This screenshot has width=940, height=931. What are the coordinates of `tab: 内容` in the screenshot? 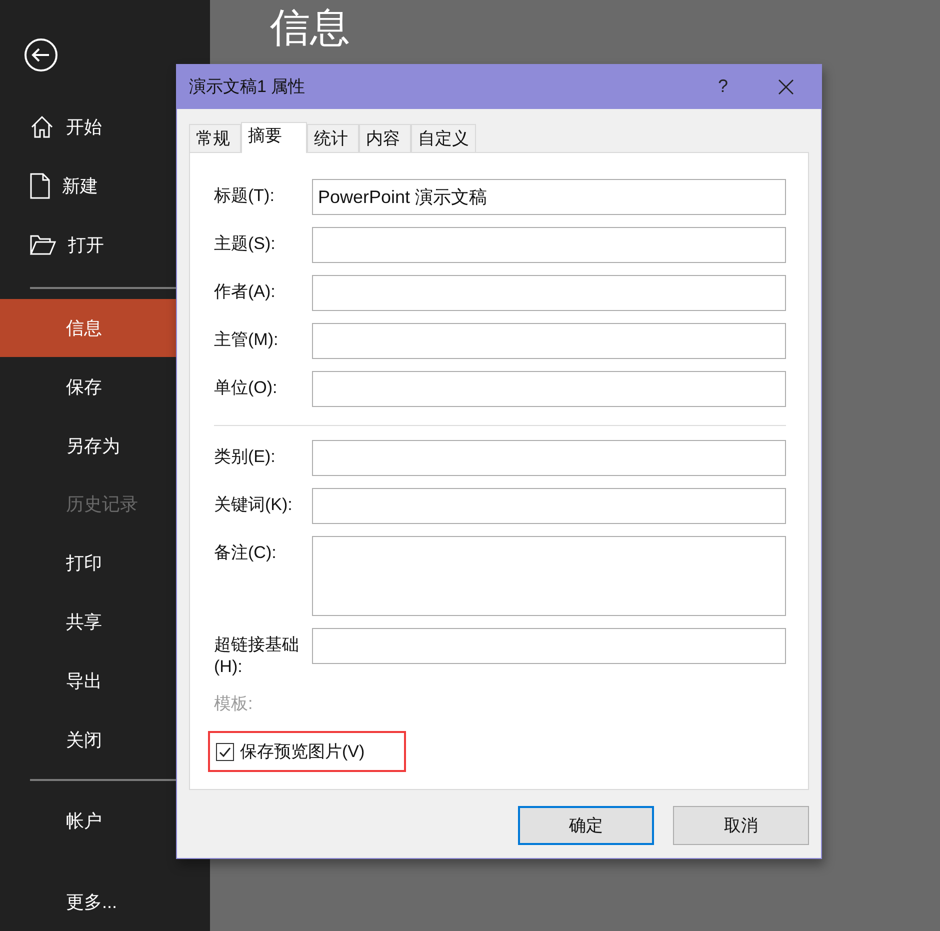 It's located at (385, 138).